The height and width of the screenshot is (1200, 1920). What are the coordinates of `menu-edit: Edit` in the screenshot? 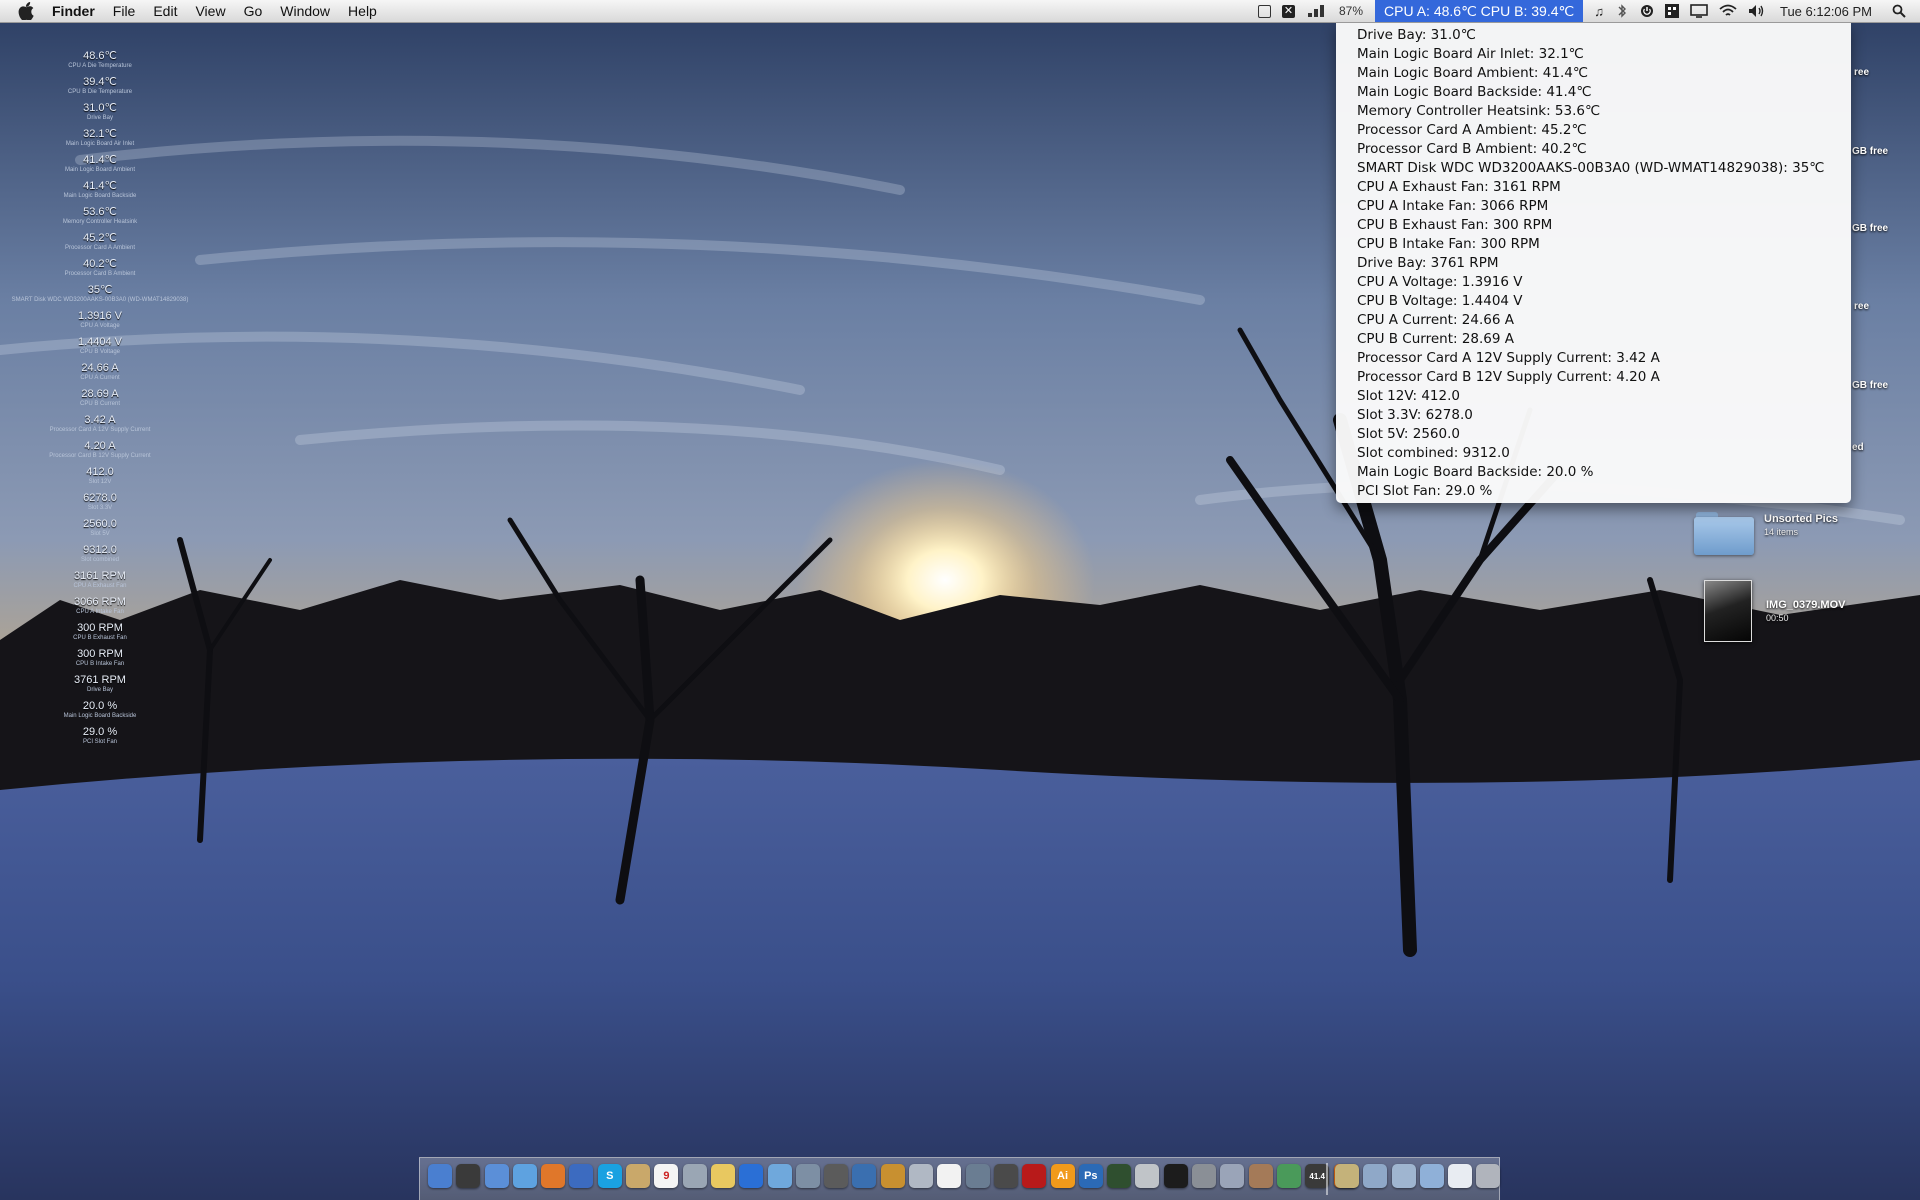 It's located at (165, 11).